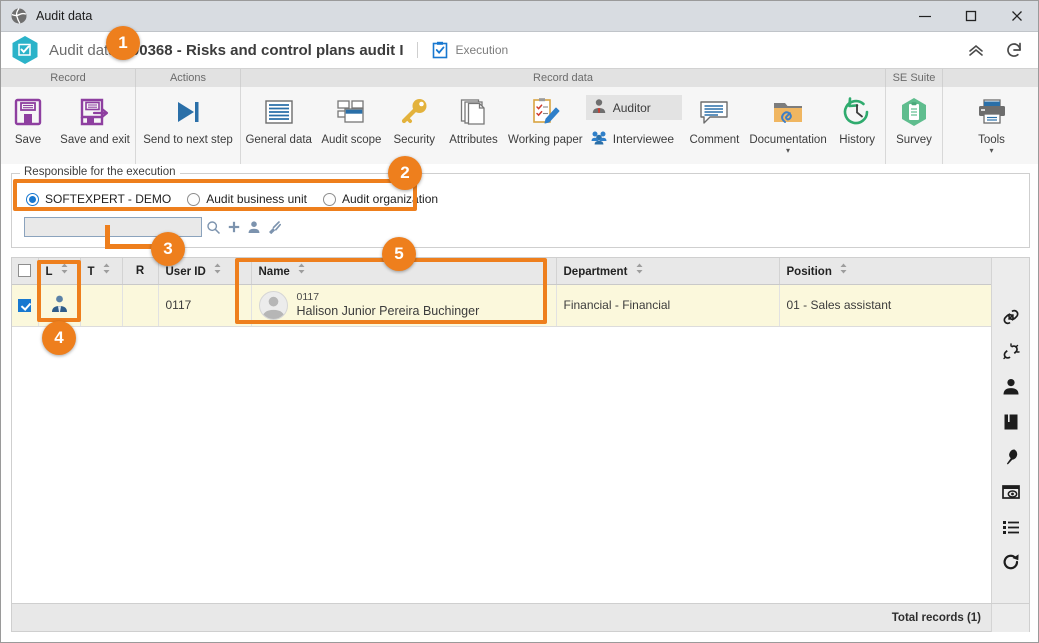 The width and height of the screenshot is (1039, 643). I want to click on row-department-cell: Financial - Financial, so click(668, 305).